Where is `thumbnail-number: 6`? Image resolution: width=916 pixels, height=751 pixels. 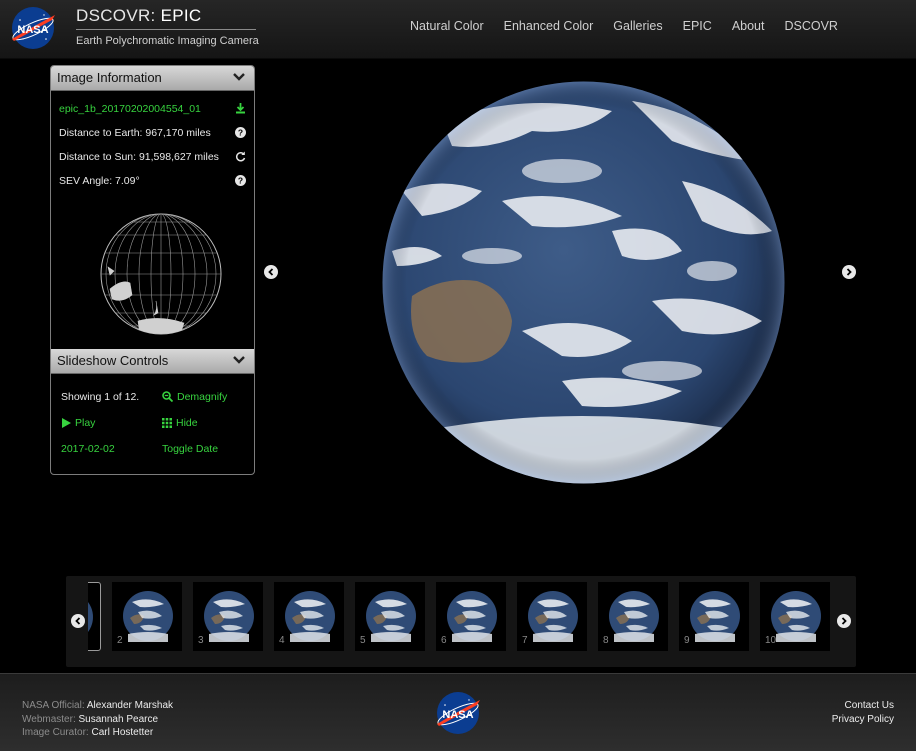 thumbnail-number: 6 is located at coordinates (444, 640).